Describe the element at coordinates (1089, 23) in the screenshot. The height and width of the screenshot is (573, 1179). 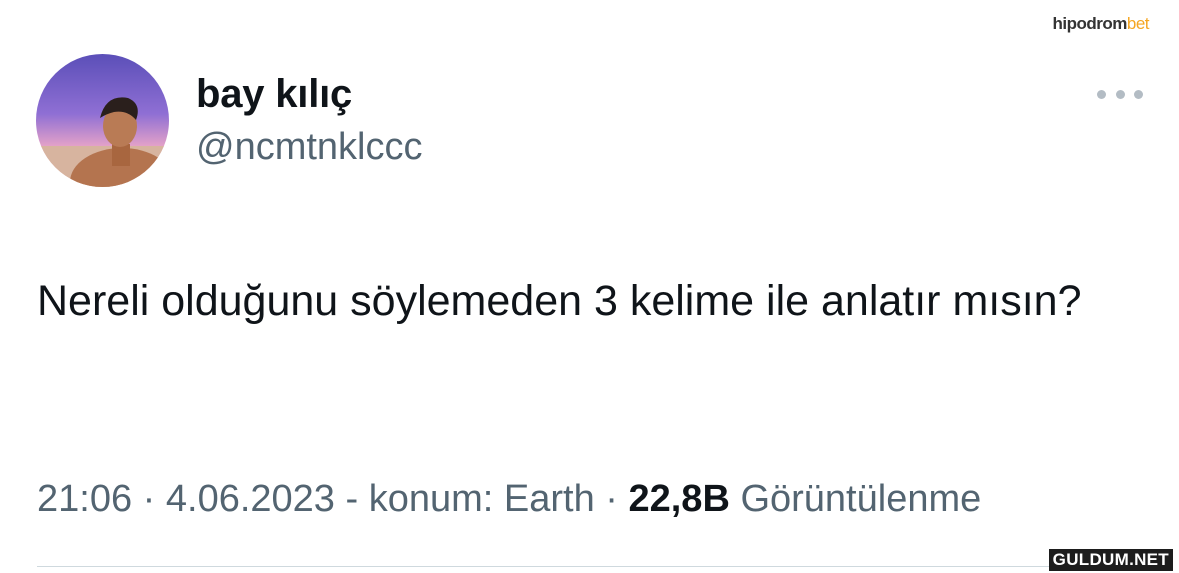
I see `watermark-main-text: hipodrom` at that location.